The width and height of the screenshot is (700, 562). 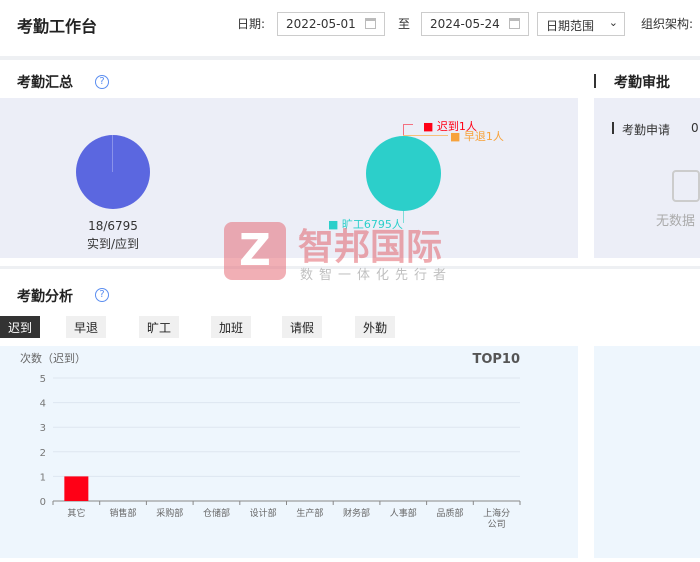 What do you see at coordinates (646, 129) in the screenshot?
I see `approval-item-label: 考勤申请` at bounding box center [646, 129].